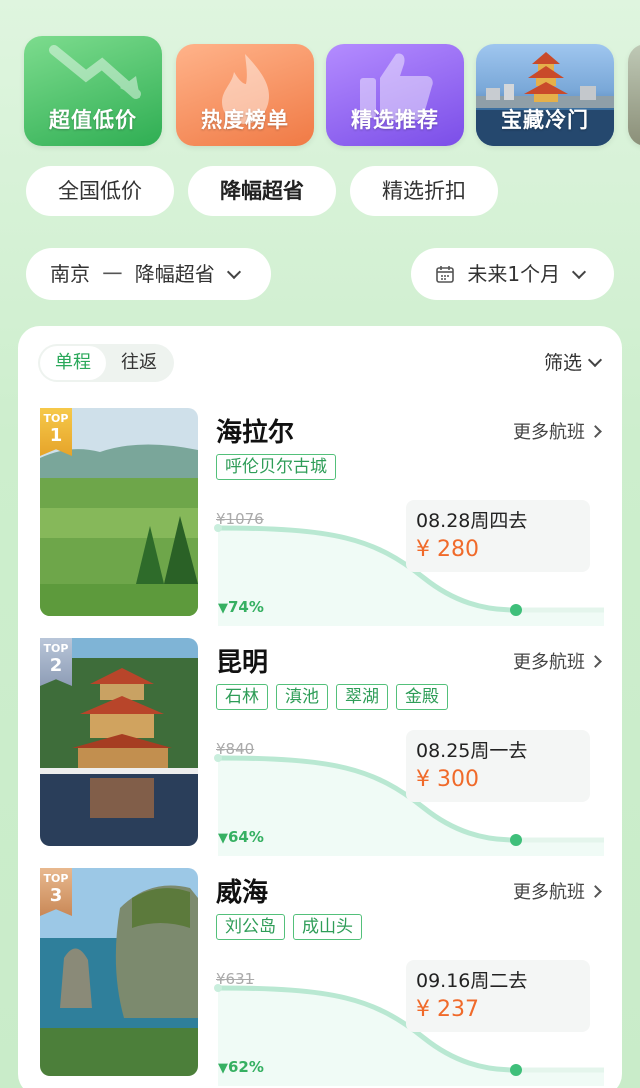 The image size is (640, 1088). I want to click on category-label: 超值低价, so click(93, 120).